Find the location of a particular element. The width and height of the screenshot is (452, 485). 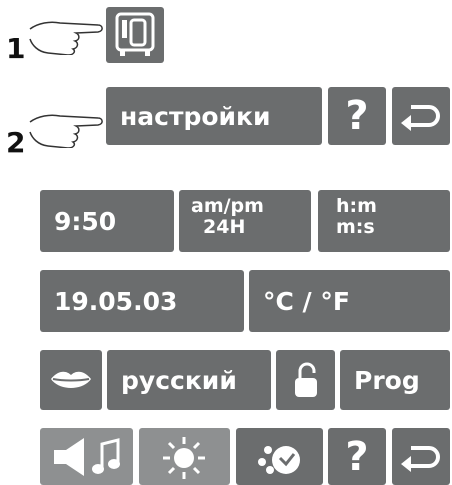

date-value: 19.05.03 is located at coordinates (116, 301).